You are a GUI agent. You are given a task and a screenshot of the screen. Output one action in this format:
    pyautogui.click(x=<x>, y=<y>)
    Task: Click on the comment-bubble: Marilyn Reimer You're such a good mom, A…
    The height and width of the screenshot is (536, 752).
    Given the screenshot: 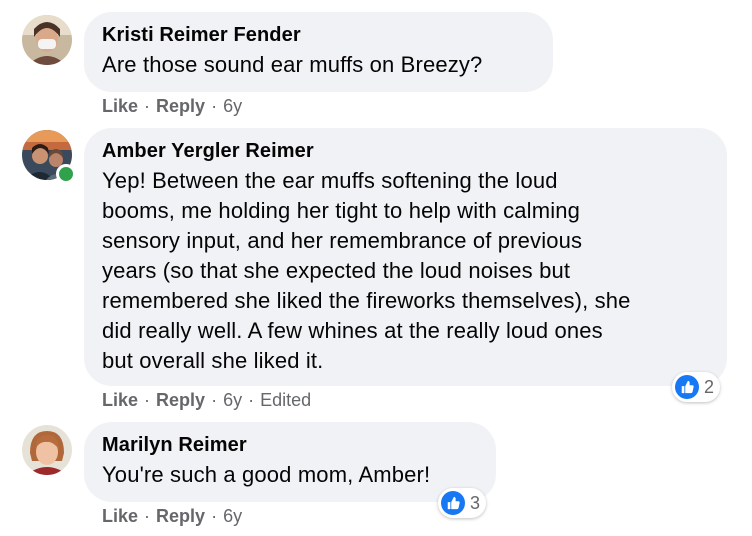 What is the action you would take?
    pyautogui.click(x=290, y=462)
    